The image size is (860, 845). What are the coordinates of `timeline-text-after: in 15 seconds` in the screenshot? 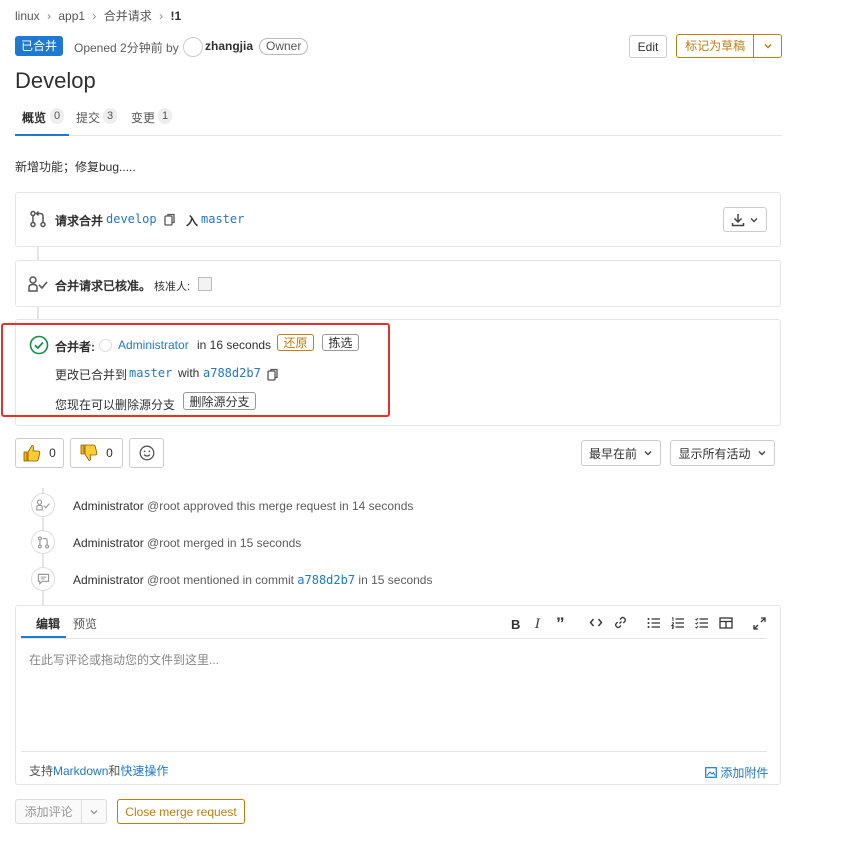 It's located at (395, 580).